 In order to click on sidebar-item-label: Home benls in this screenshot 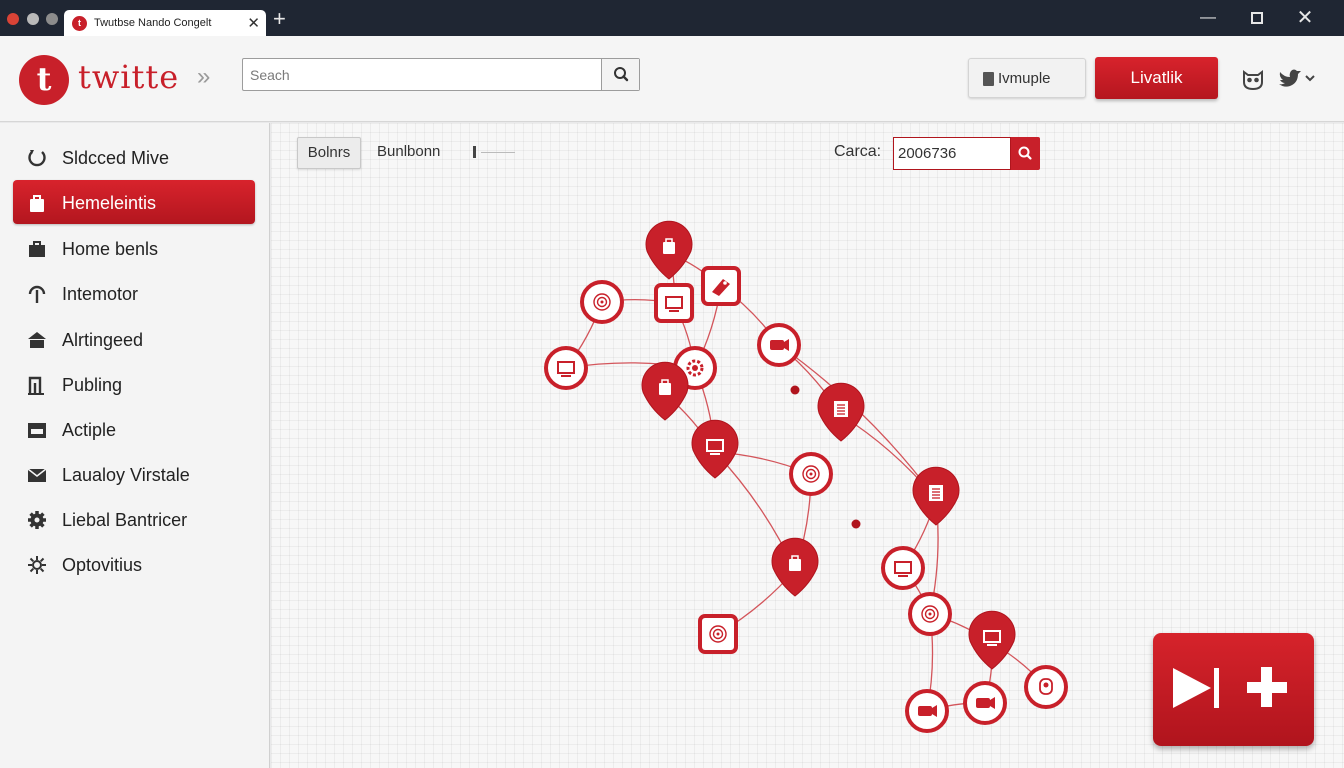, I will do `click(110, 249)`.